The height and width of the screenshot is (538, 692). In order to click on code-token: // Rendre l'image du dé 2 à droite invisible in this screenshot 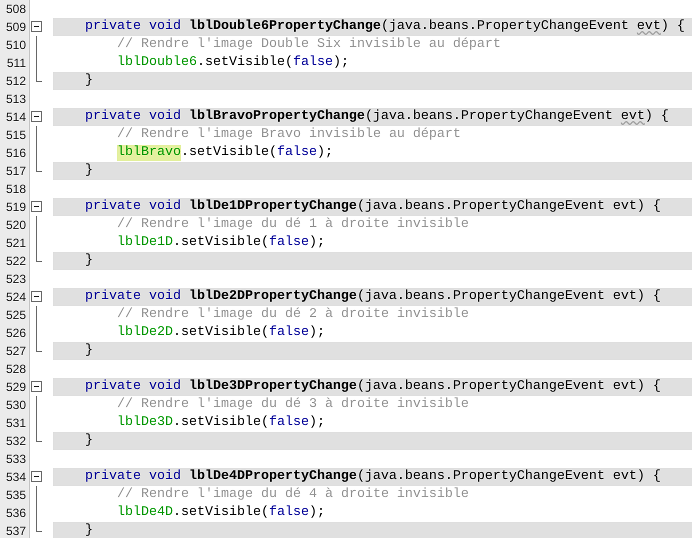, I will do `click(293, 315)`.